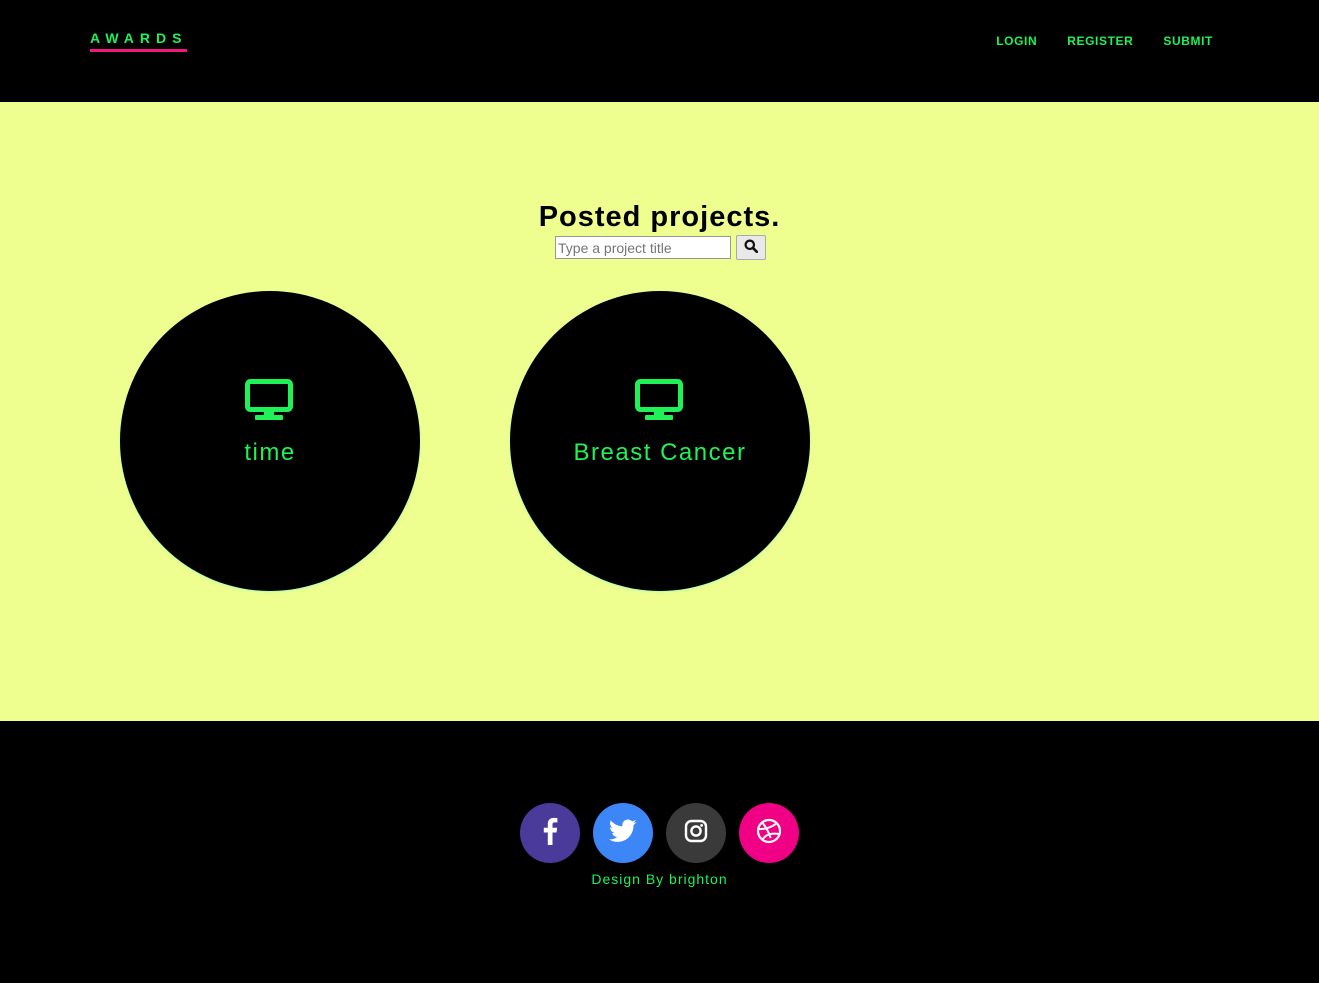 This screenshot has height=983, width=1319. Describe the element at coordinates (659, 879) in the screenshot. I see `footer-credit: Design By brighton` at that location.